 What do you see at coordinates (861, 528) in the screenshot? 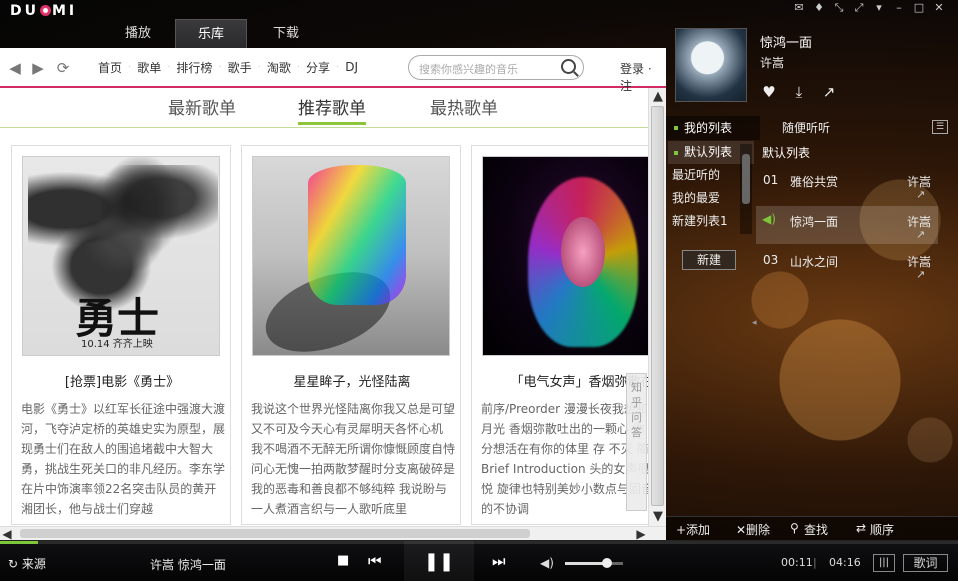
I see `order-icon: ⇄` at bounding box center [861, 528].